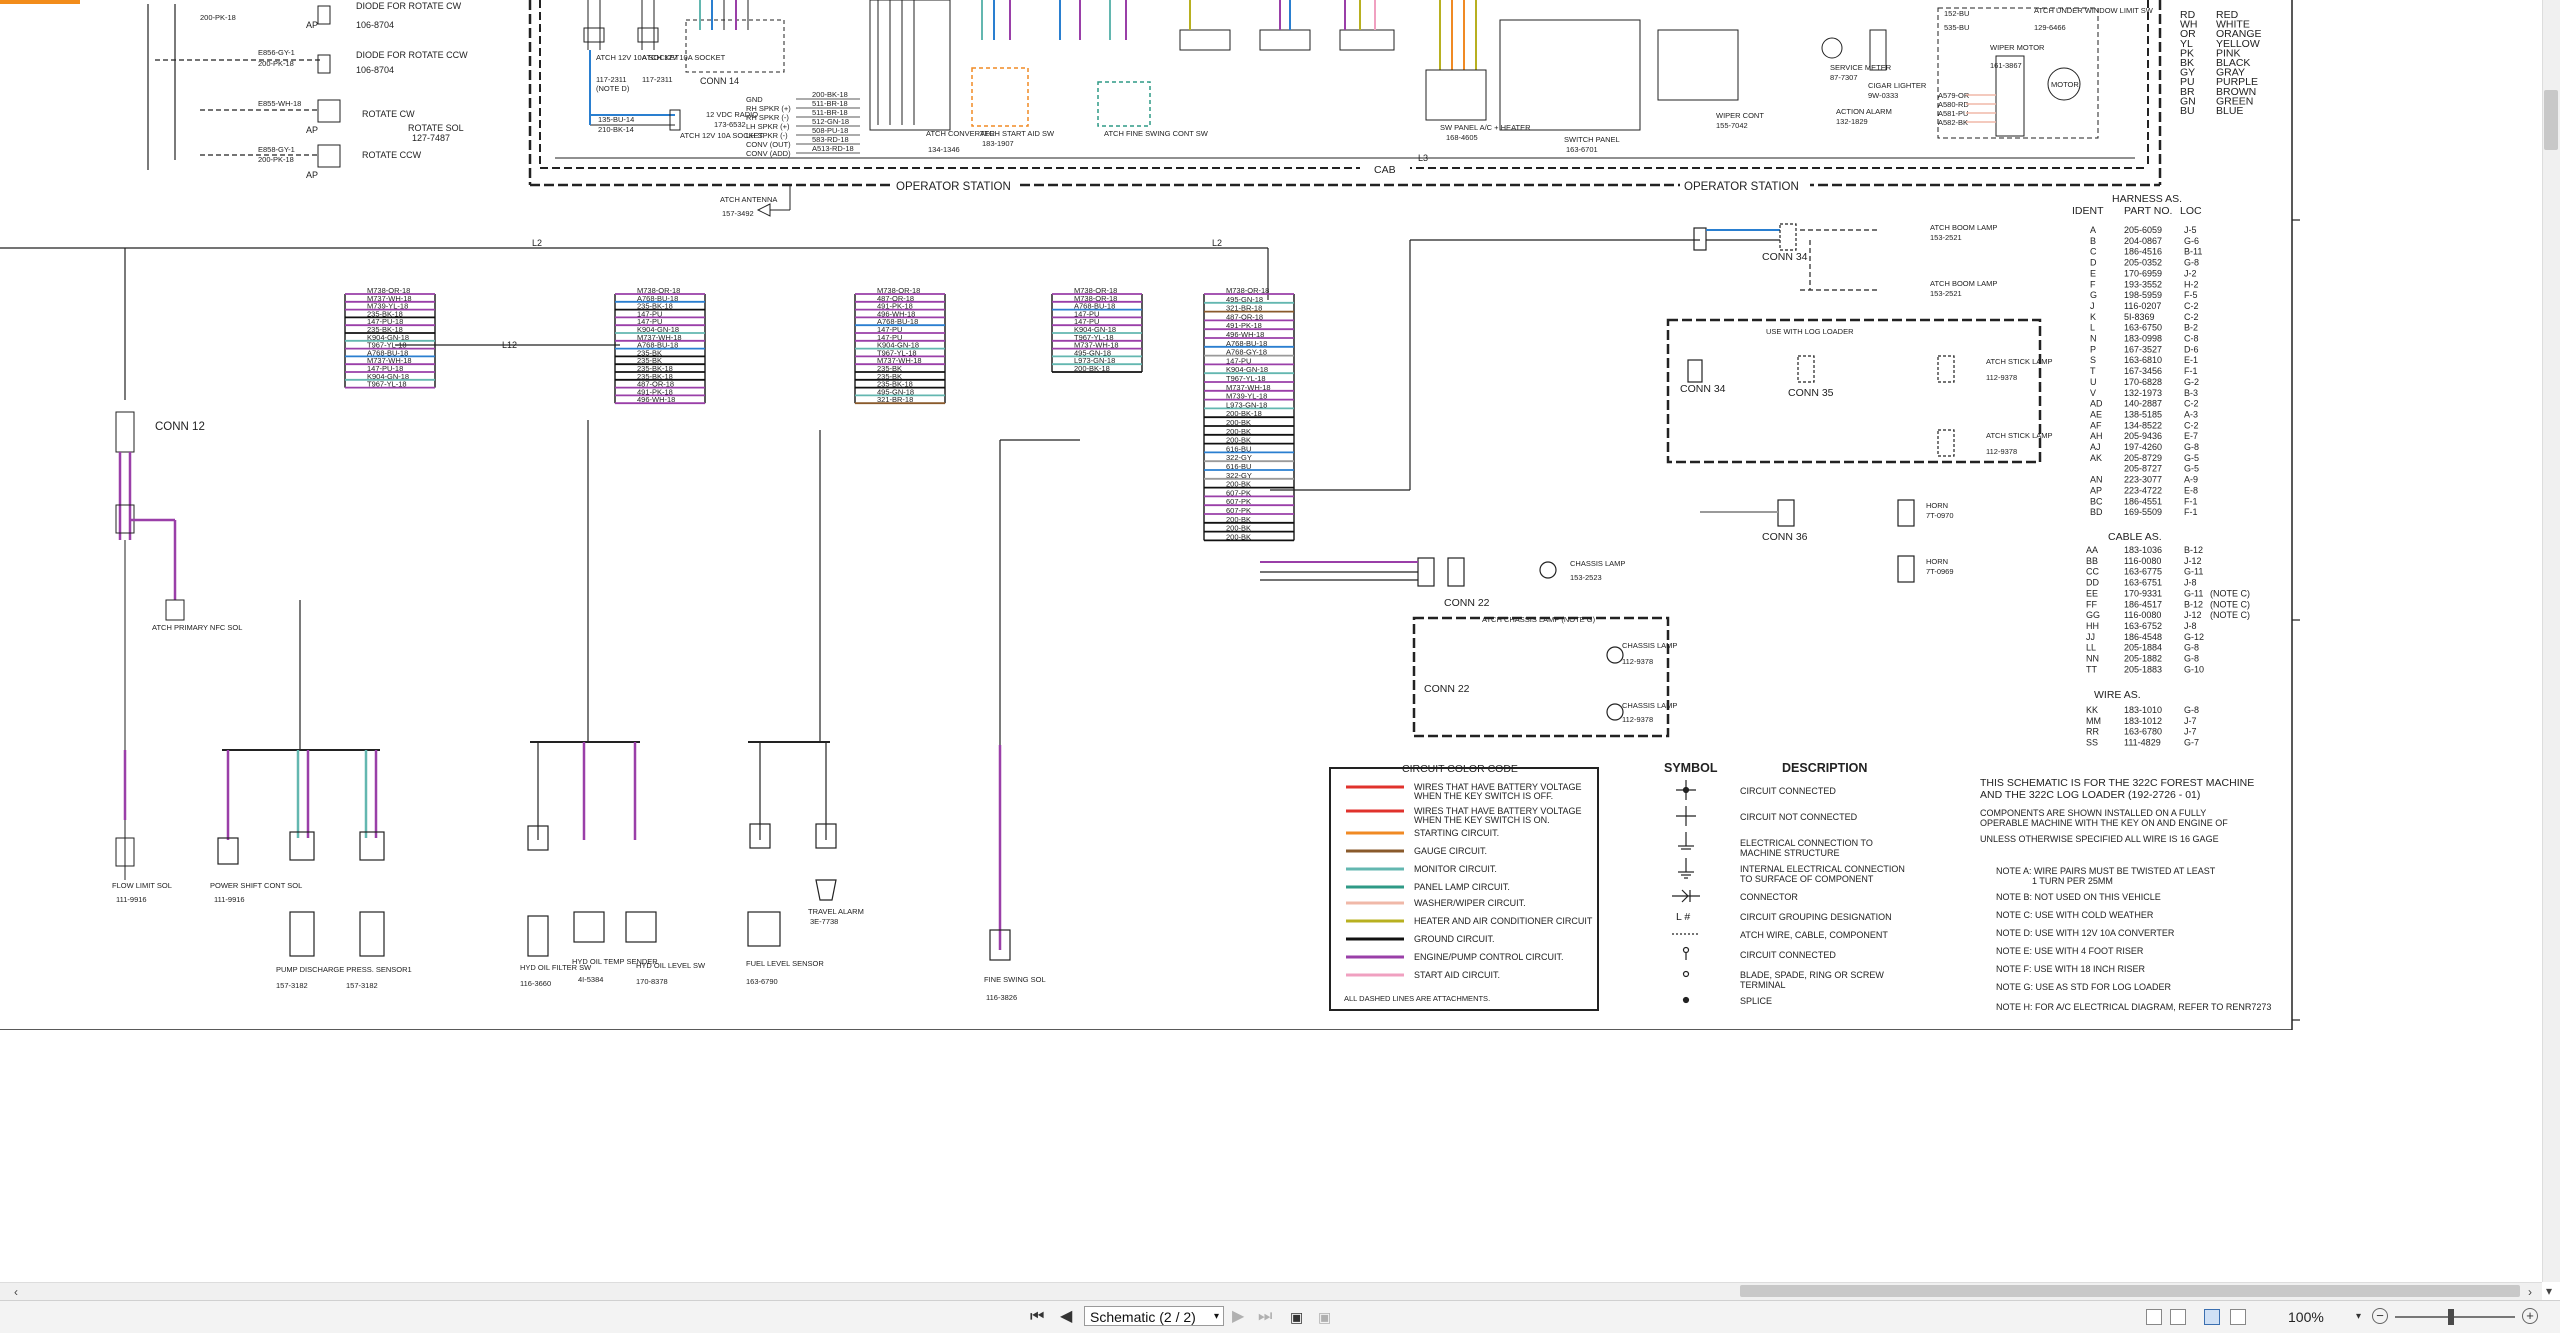 The image size is (2560, 1333). What do you see at coordinates (2229, 111) in the screenshot?
I see `color-name: BLUE` at bounding box center [2229, 111].